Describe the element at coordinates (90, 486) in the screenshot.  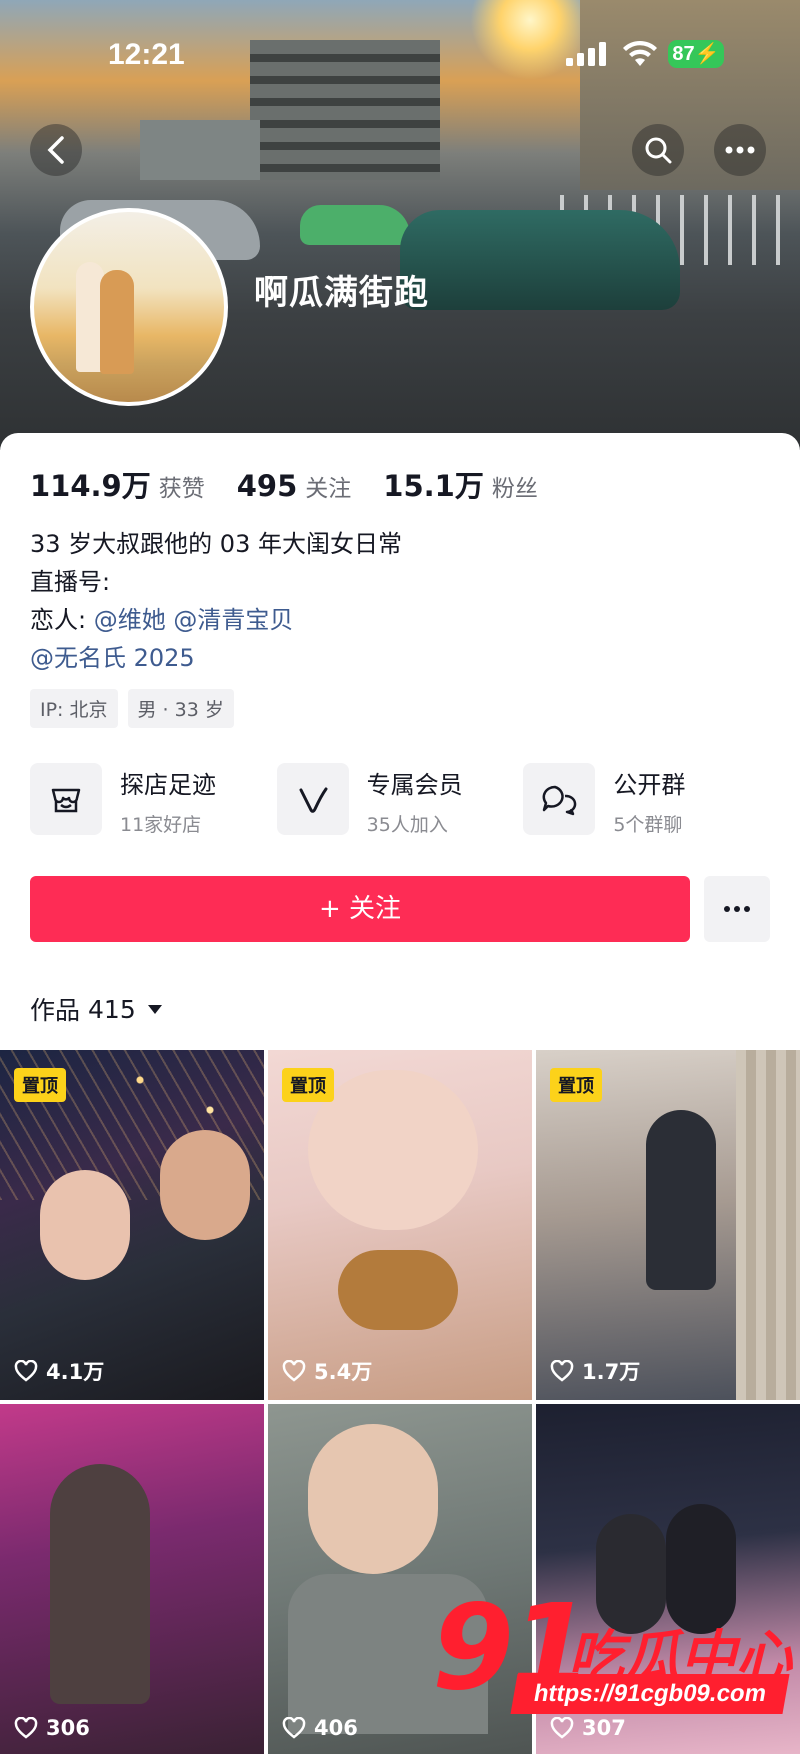
I see `stat-likes-value: 114.9万` at that location.